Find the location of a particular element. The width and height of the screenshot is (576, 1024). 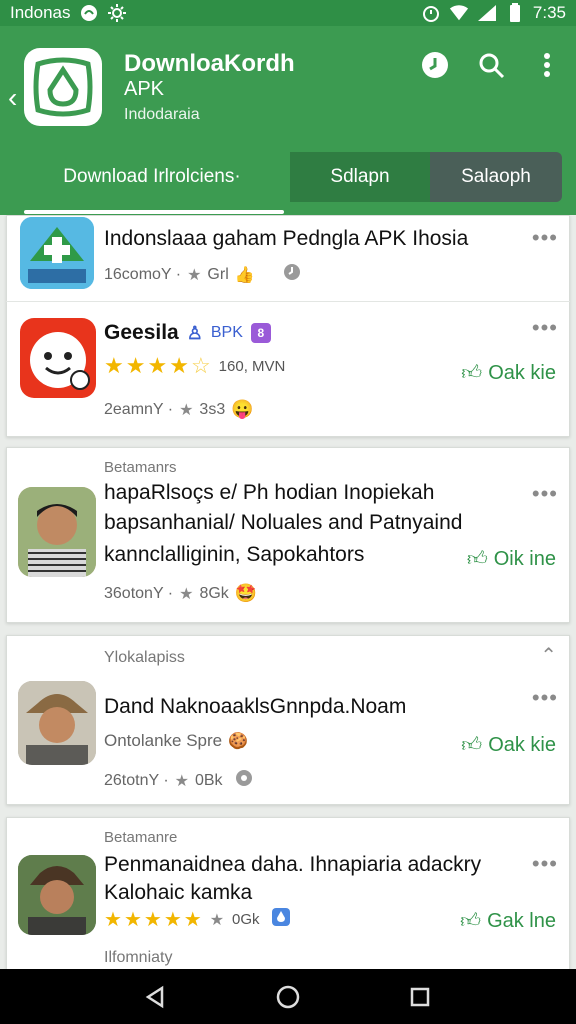

list-item-title: Dand NaknoaaklsGnnpda.Noam is located at coordinates (255, 707).